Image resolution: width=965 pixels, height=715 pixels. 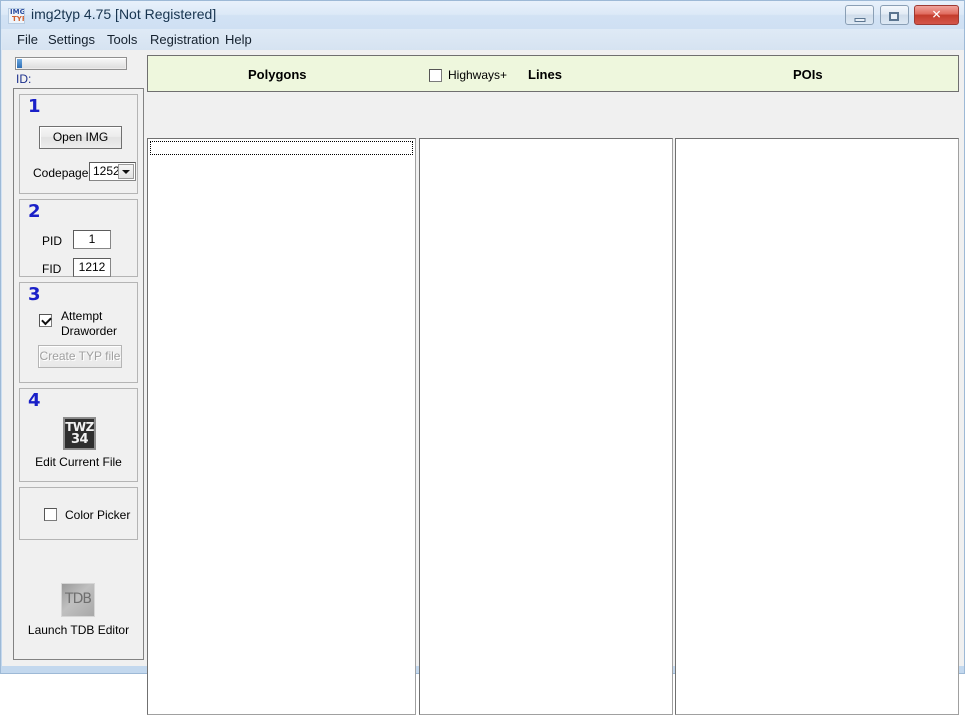 I want to click on codepage-value: 1252, so click(x=106, y=171).